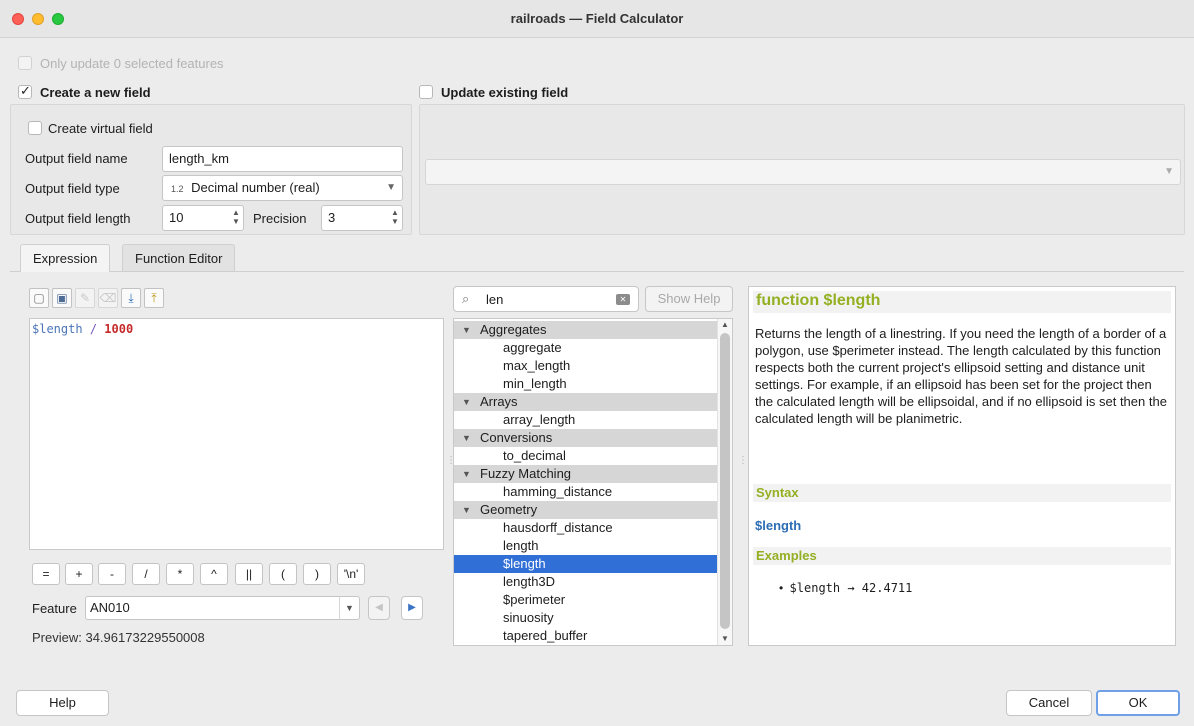 The image size is (1194, 726). I want to click on tree-function-row: length3D, so click(586, 582).